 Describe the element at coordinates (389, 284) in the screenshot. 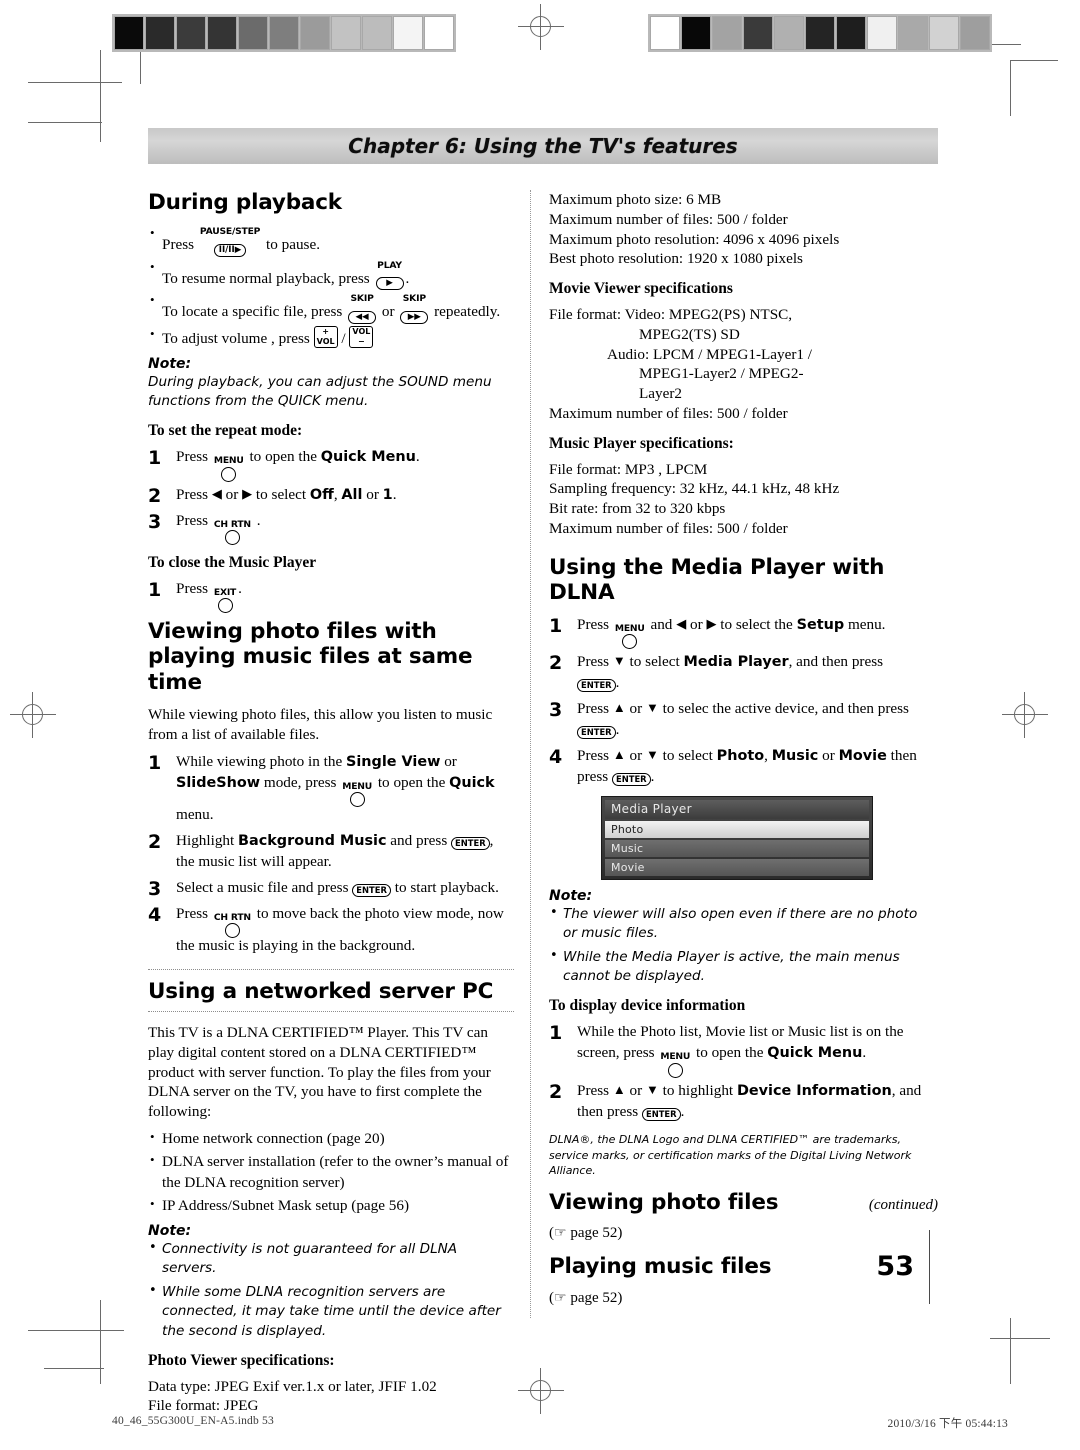

I see `play-key-glyph: ▶` at that location.